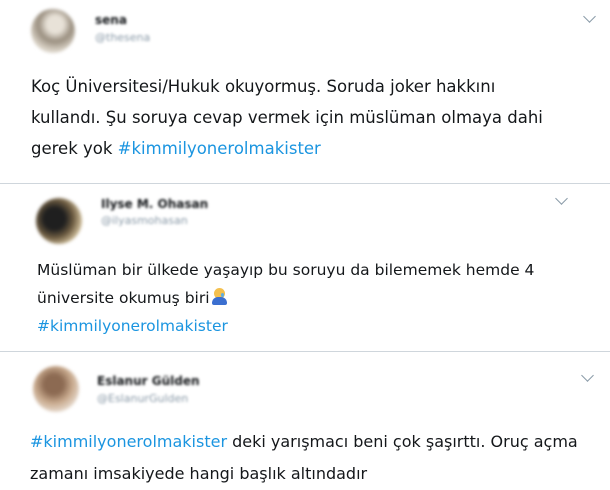 The width and height of the screenshot is (610, 490). What do you see at coordinates (148, 381) in the screenshot?
I see `author-name: Eslanur Gülden` at bounding box center [148, 381].